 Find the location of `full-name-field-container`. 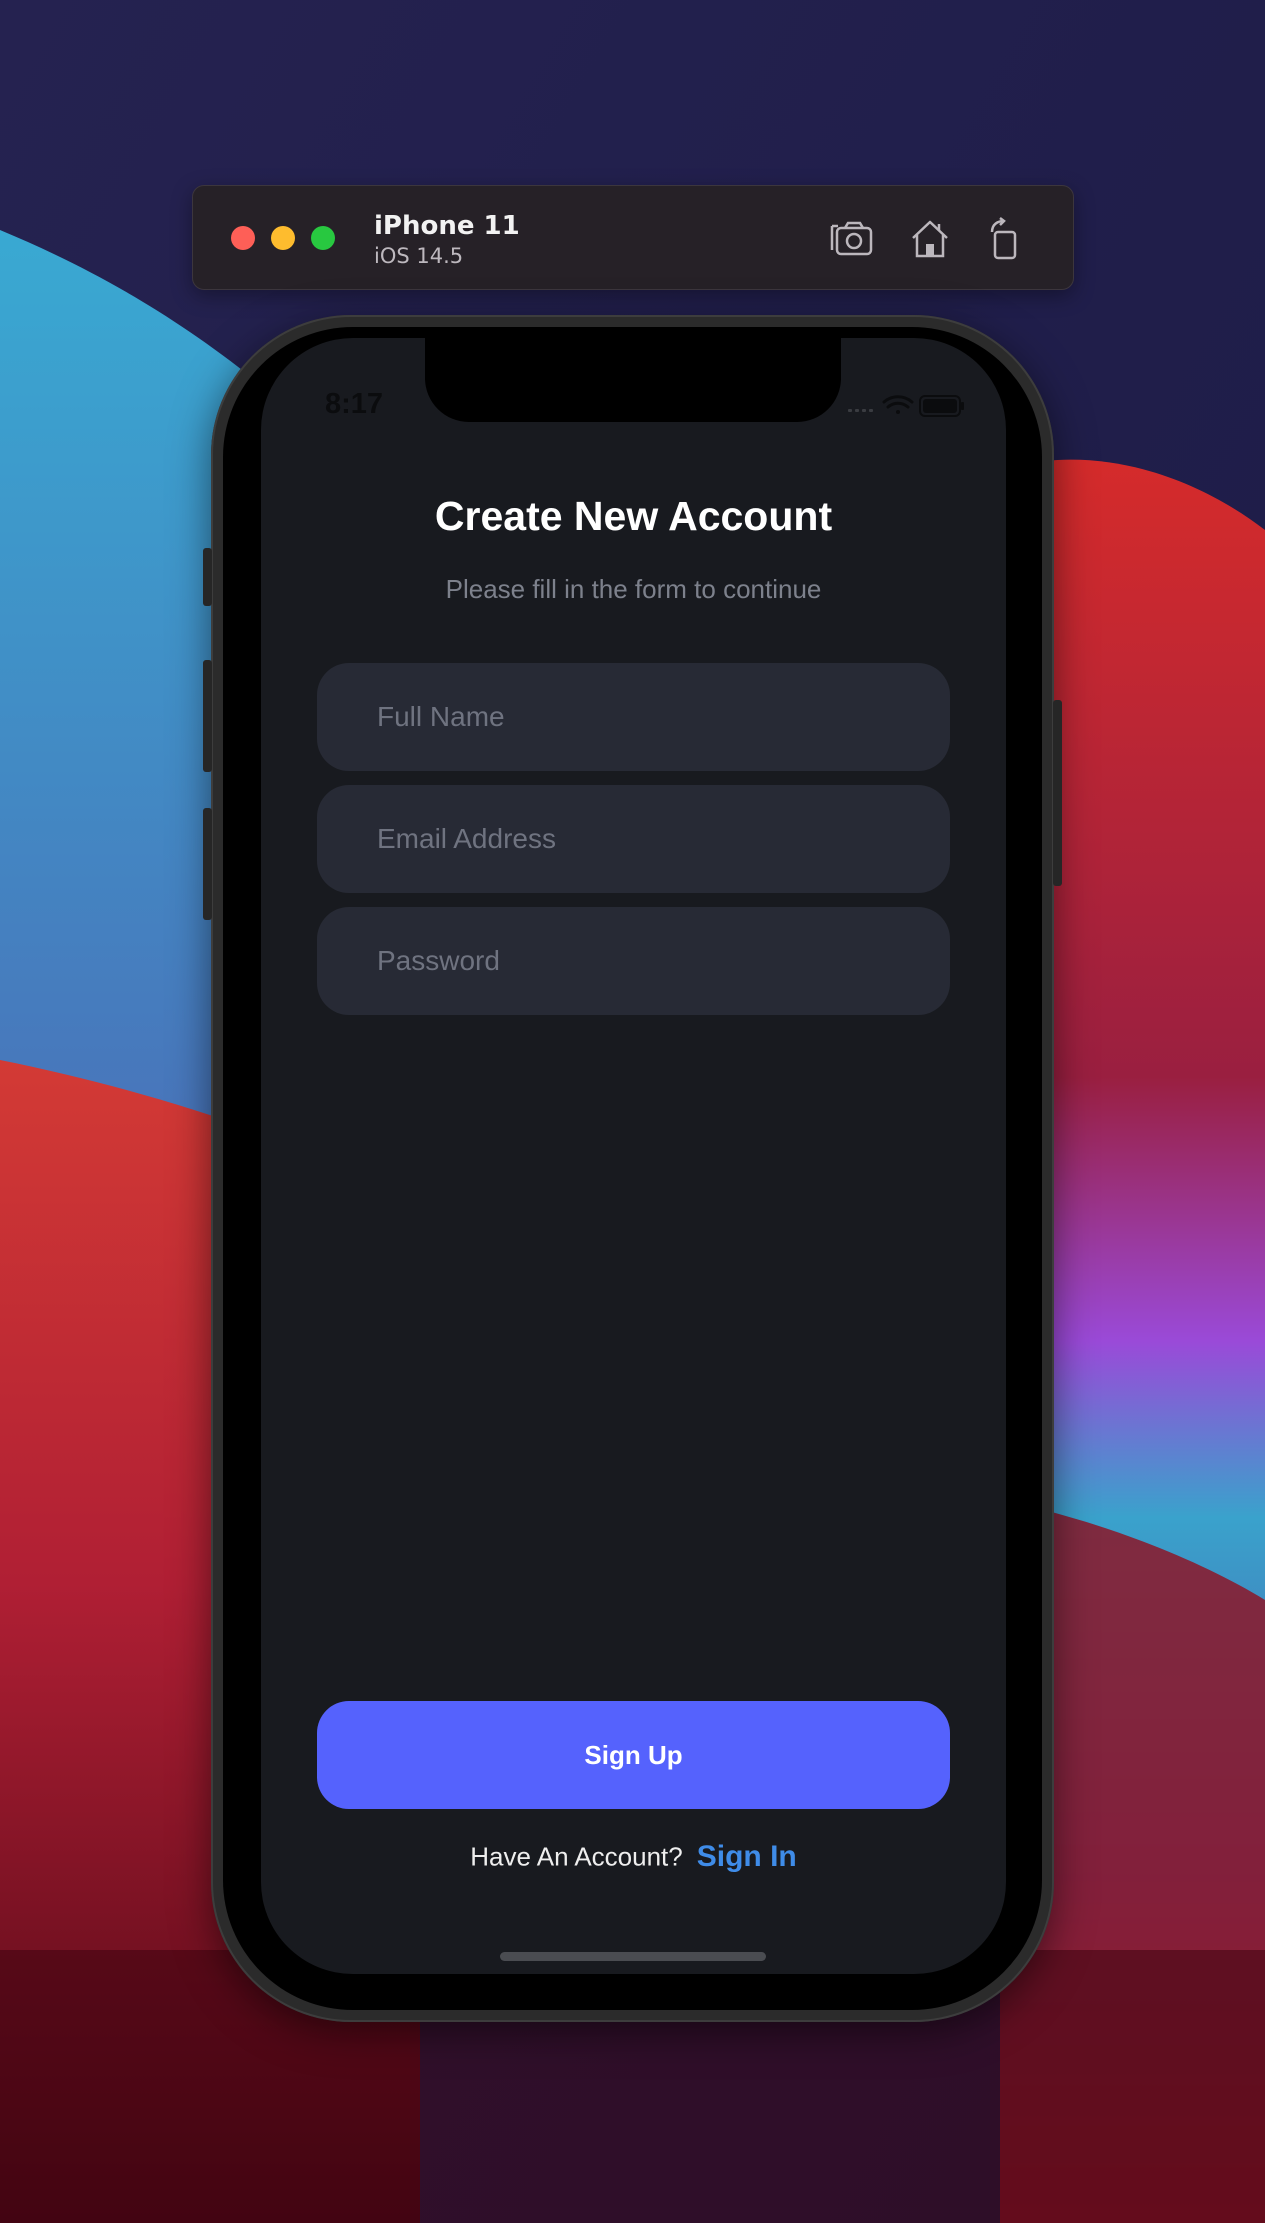

full-name-field-container is located at coordinates (633, 717).